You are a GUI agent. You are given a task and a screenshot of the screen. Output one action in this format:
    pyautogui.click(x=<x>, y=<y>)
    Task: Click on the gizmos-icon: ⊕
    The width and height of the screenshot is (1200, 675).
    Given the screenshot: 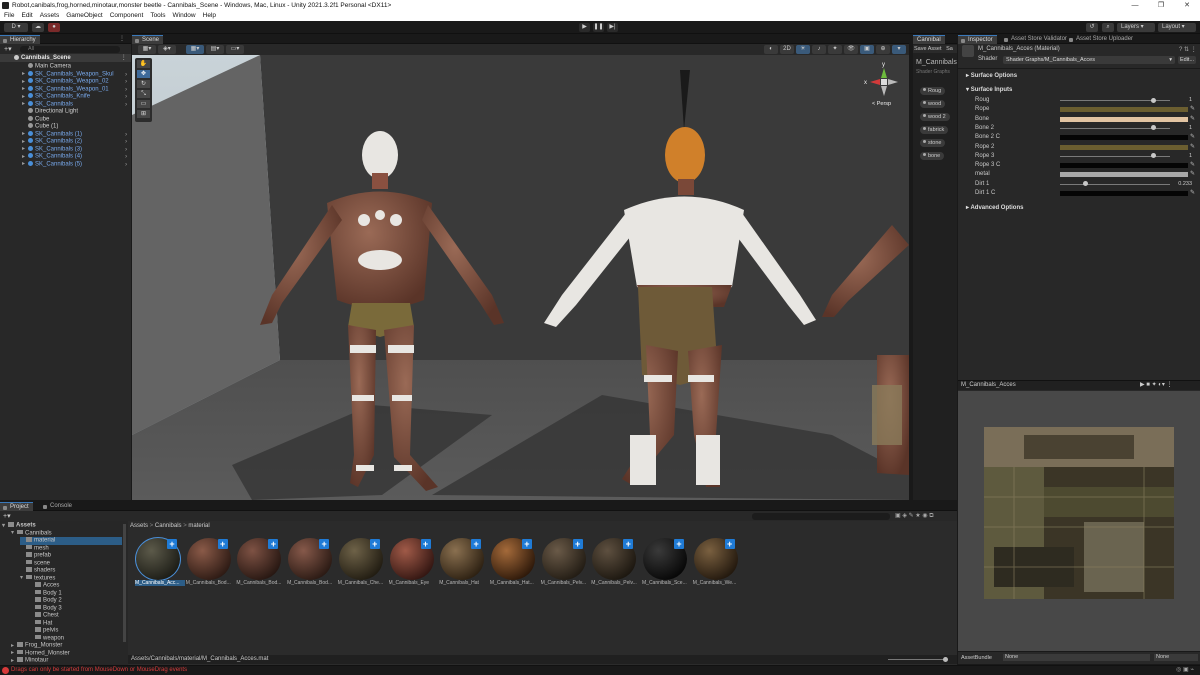 What is the action you would take?
    pyautogui.click(x=883, y=49)
    